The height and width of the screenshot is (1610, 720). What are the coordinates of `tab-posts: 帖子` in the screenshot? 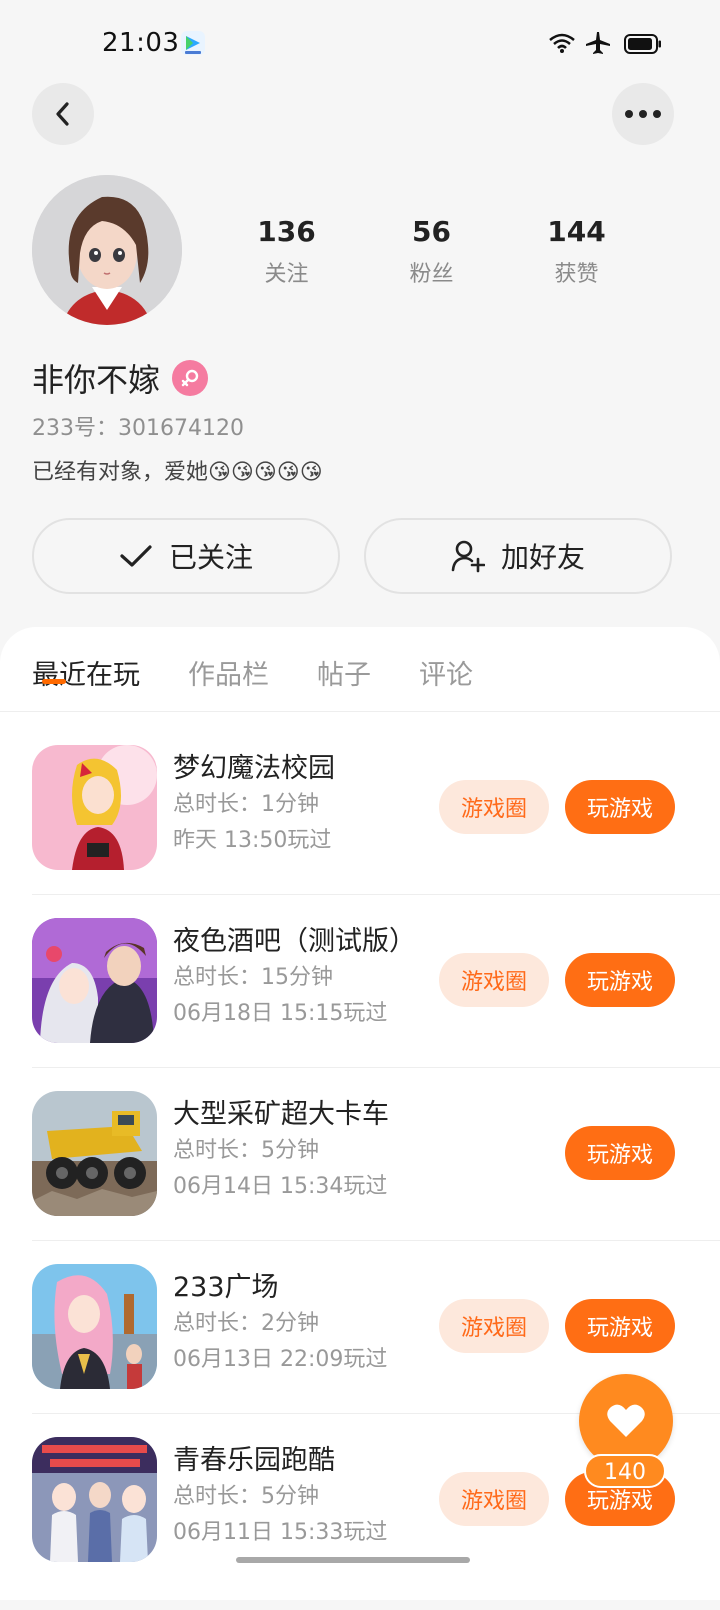 It's located at (344, 672).